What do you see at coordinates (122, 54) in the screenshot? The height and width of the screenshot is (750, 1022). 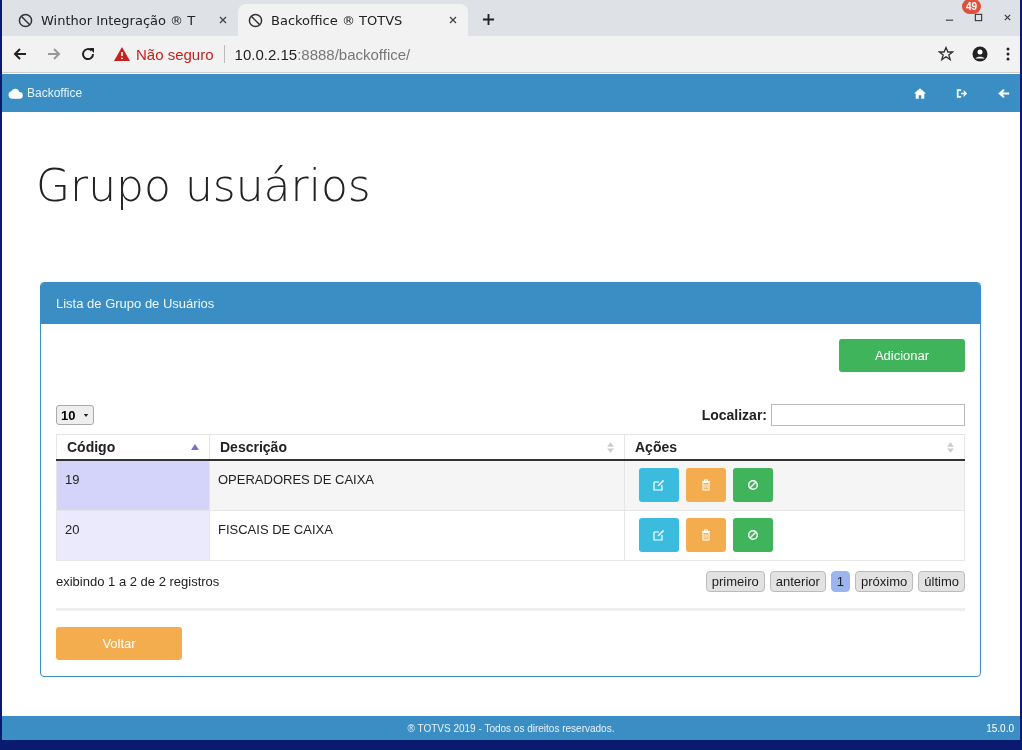 I see `warning-icon` at bounding box center [122, 54].